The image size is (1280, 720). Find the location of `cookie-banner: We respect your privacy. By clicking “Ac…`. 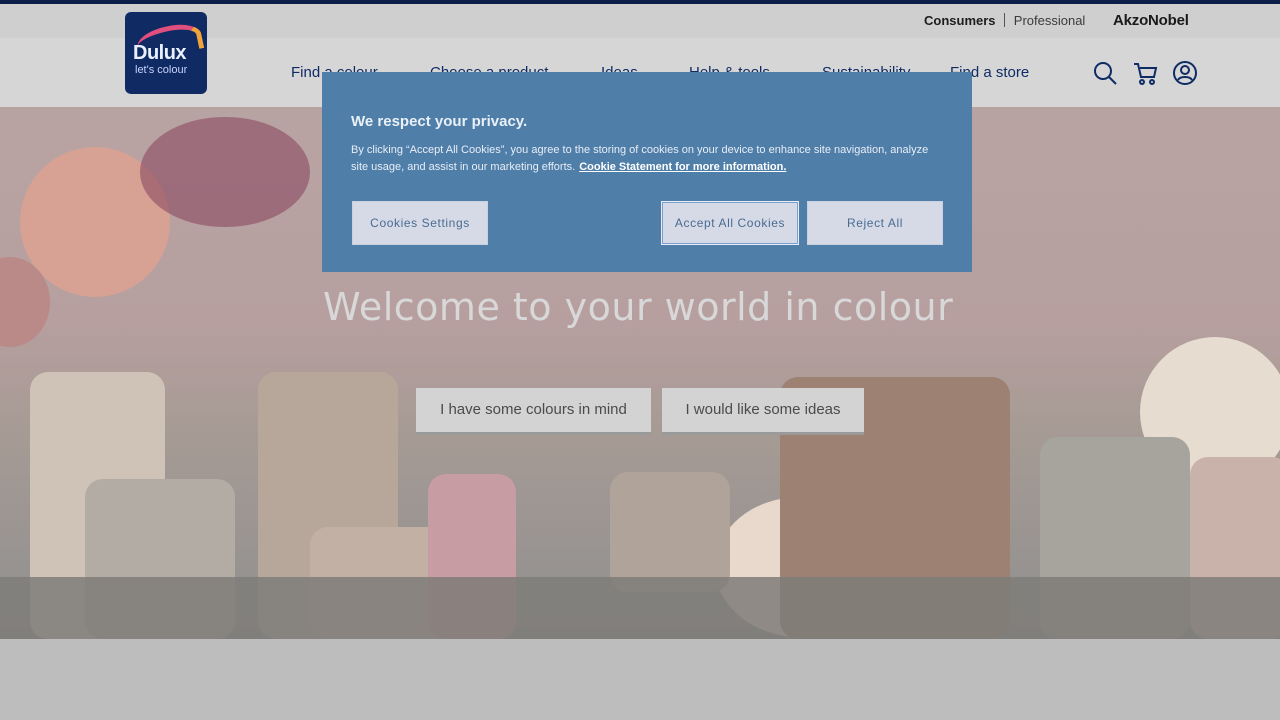

cookie-banner: We respect your privacy. By clicking “Ac… is located at coordinates (647, 172).